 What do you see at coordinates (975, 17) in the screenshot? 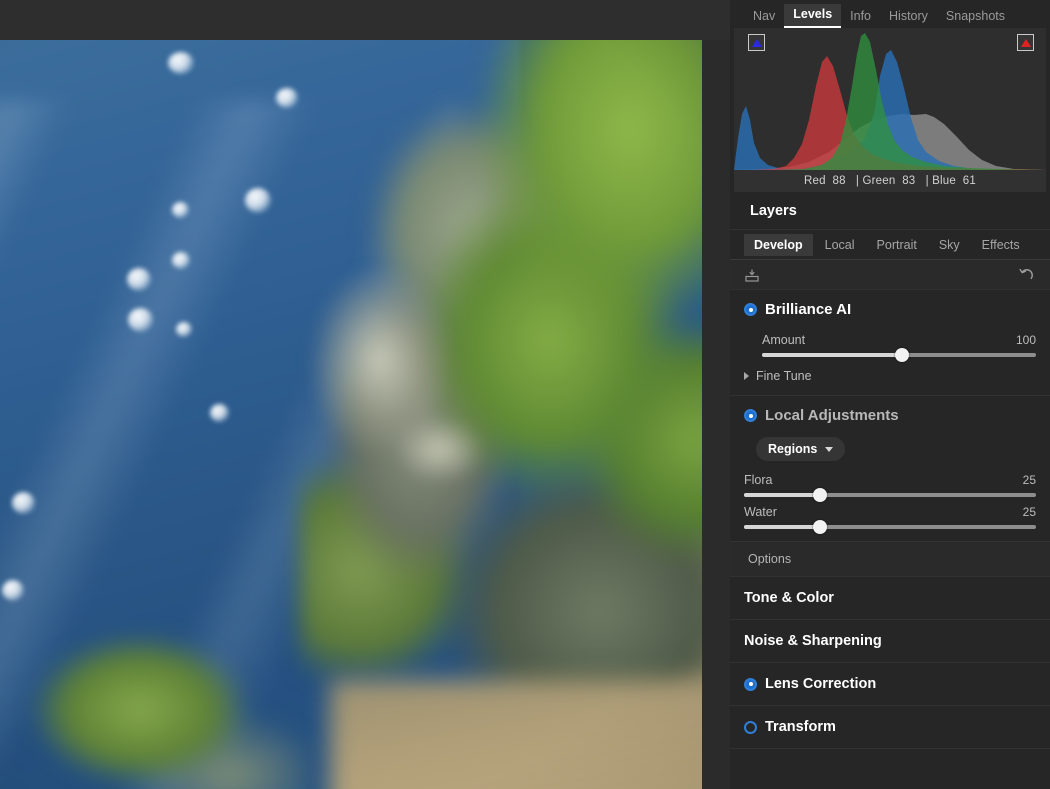
I see `tab-snapshots: Snapshots` at bounding box center [975, 17].